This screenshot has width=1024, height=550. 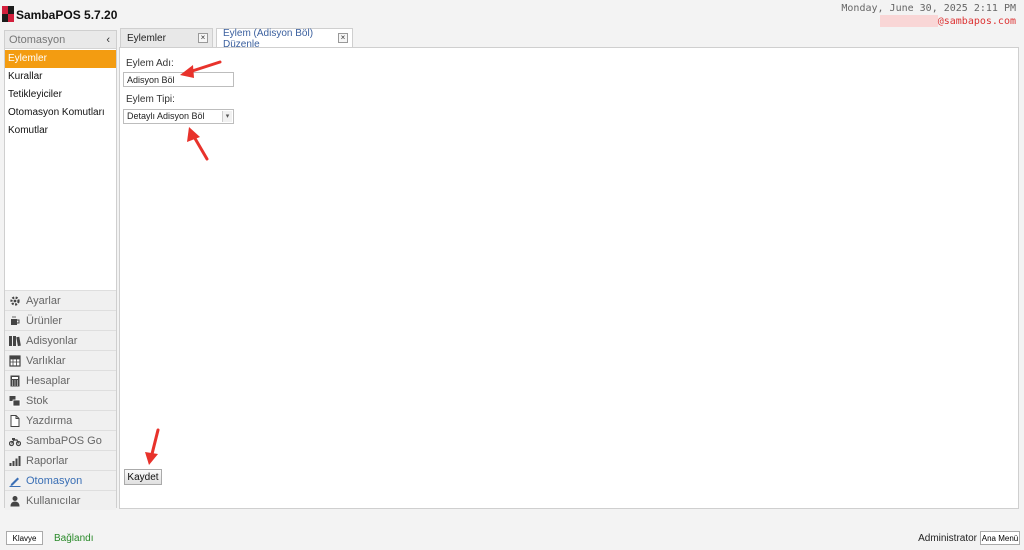 I want to click on nav-item-label: Otomasyon, so click(x=54, y=480).